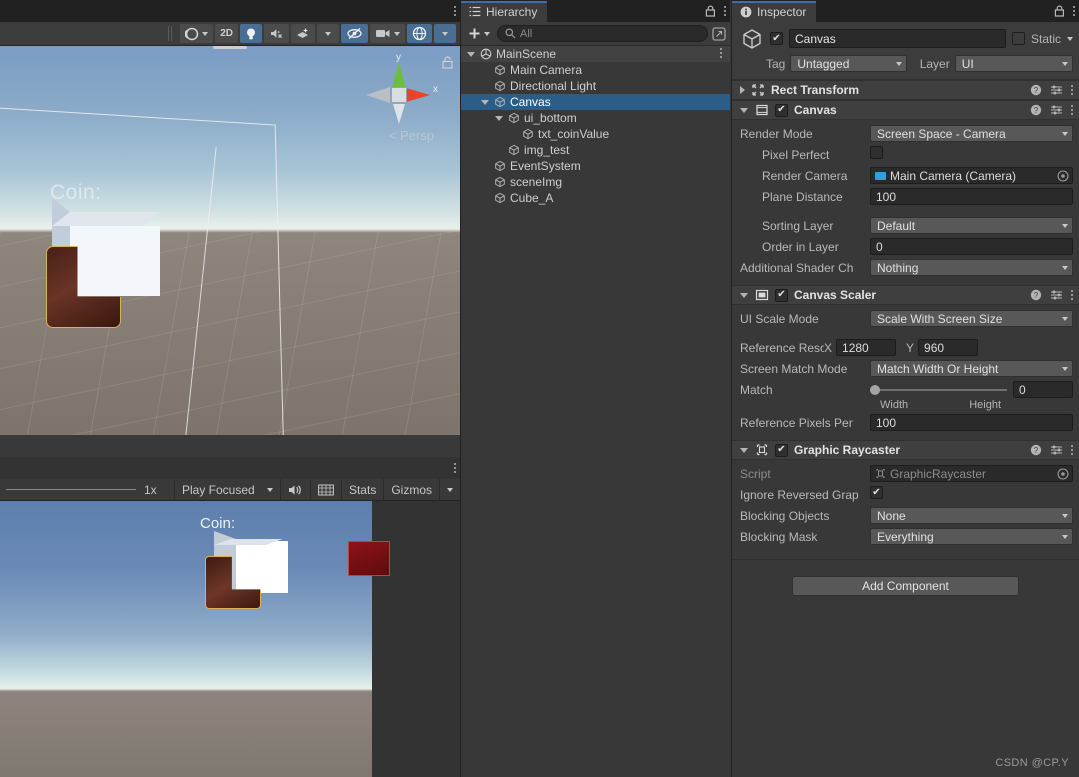 This screenshot has height=777, width=1079. I want to click on hierarchy-lock-icon, so click(710, 11).